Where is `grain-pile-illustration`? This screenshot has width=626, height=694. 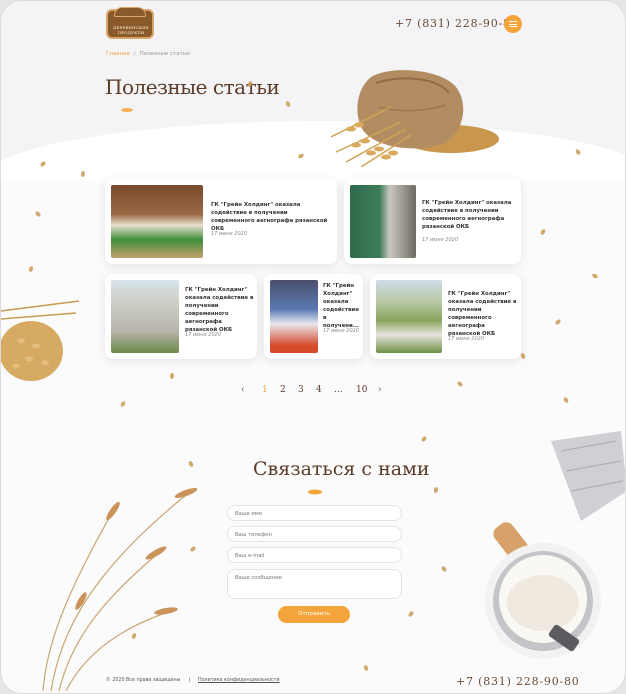 grain-pile-illustration is located at coordinates (40, 340).